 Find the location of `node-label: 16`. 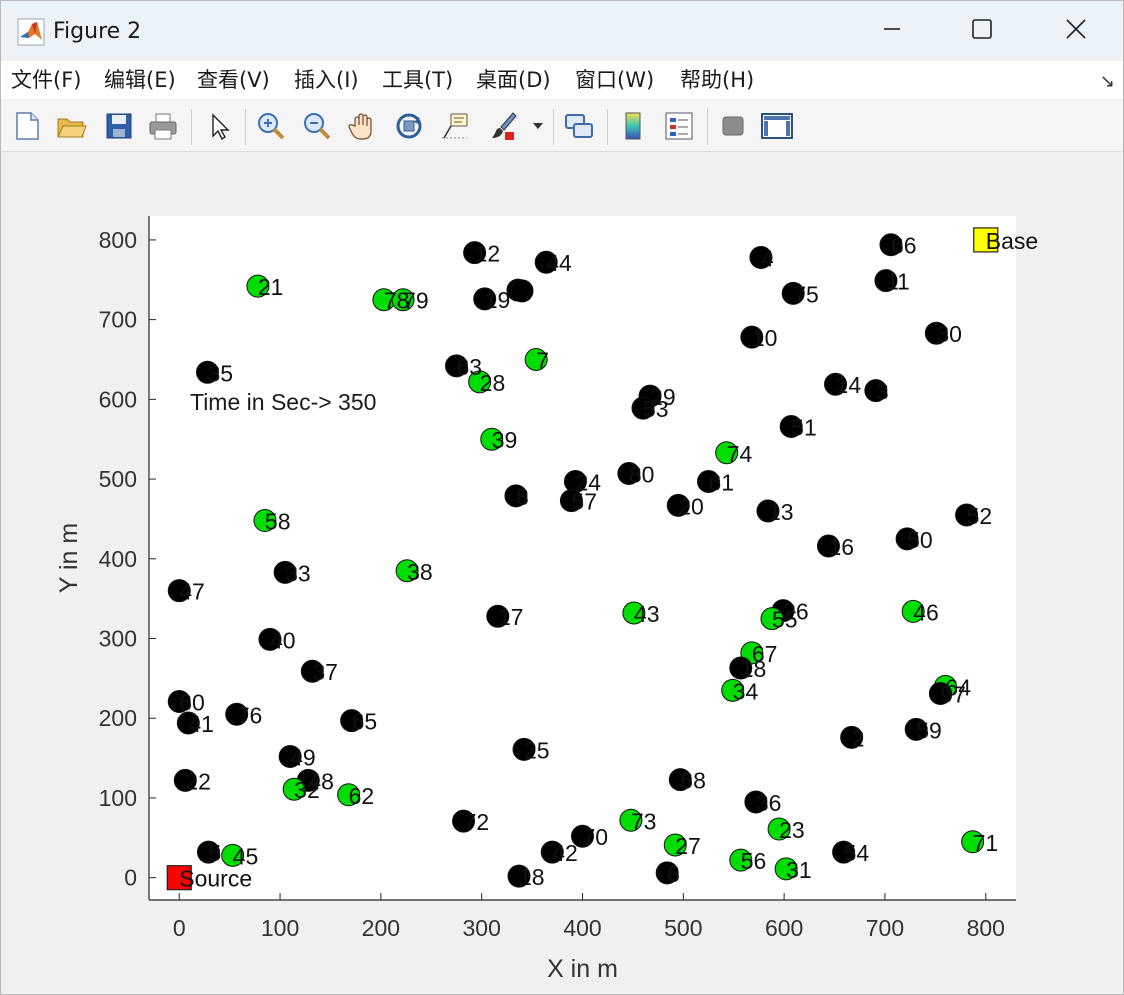

node-label: 16 is located at coordinates (841, 547).